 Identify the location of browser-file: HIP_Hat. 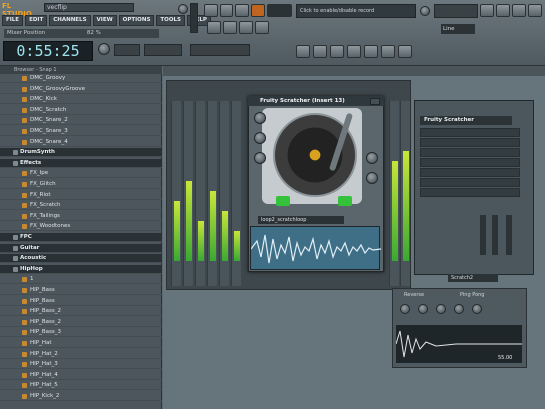
(81, 343).